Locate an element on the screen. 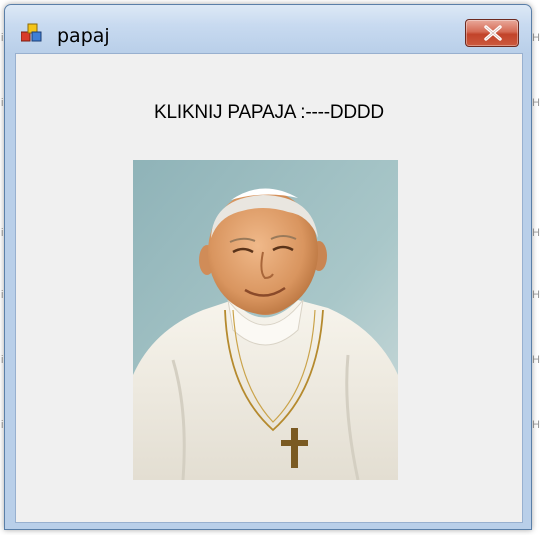 The width and height of the screenshot is (540, 535). window-title: papaj is located at coordinates (83, 36).